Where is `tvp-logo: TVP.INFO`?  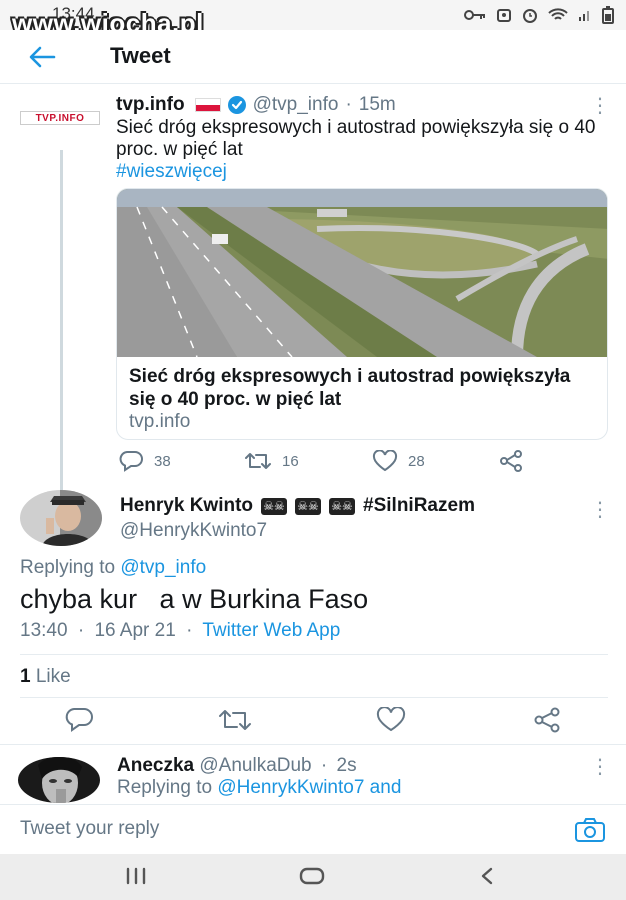
tvp-logo: TVP.INFO is located at coordinates (60, 118).